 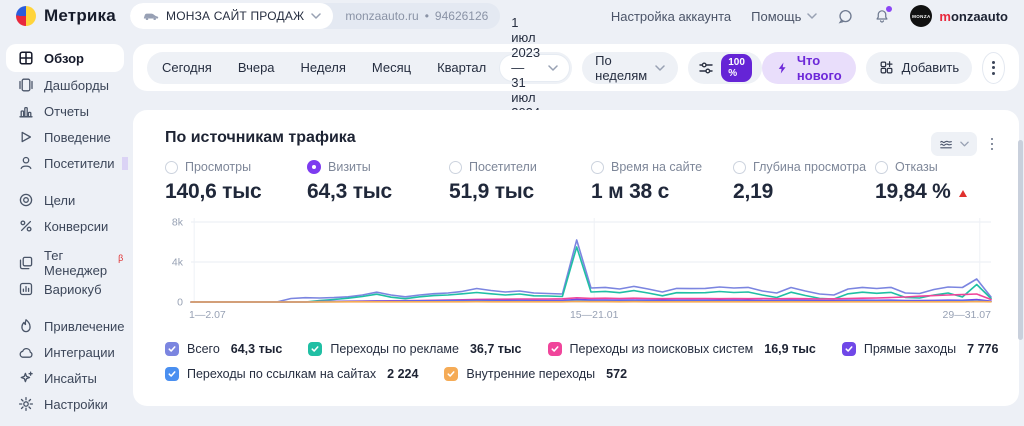 What do you see at coordinates (959, 16) in the screenshot?
I see `user-menu: MONZA monzaauto` at bounding box center [959, 16].